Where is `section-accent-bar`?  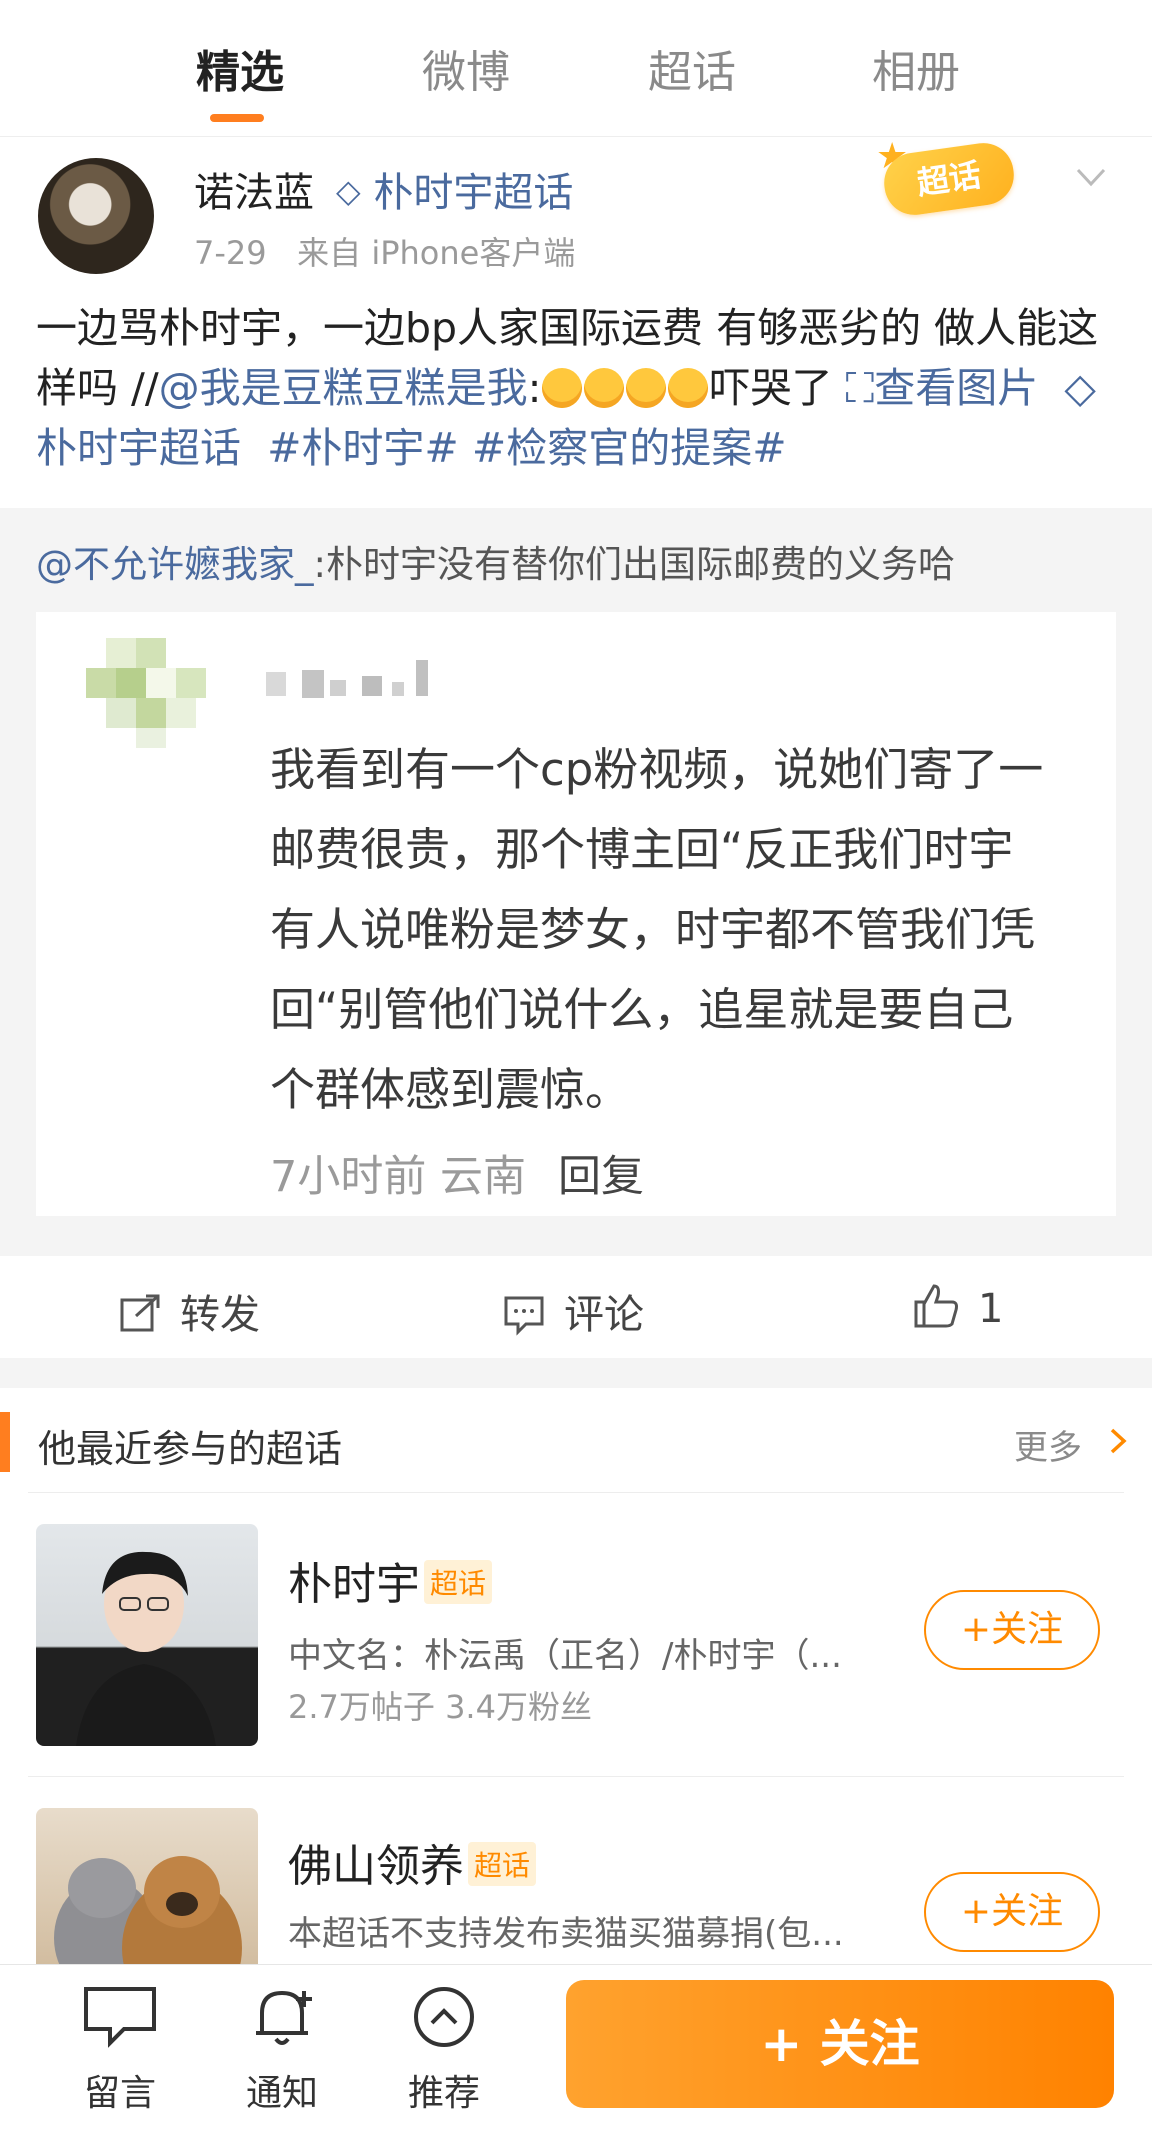
section-accent-bar is located at coordinates (5, 1442).